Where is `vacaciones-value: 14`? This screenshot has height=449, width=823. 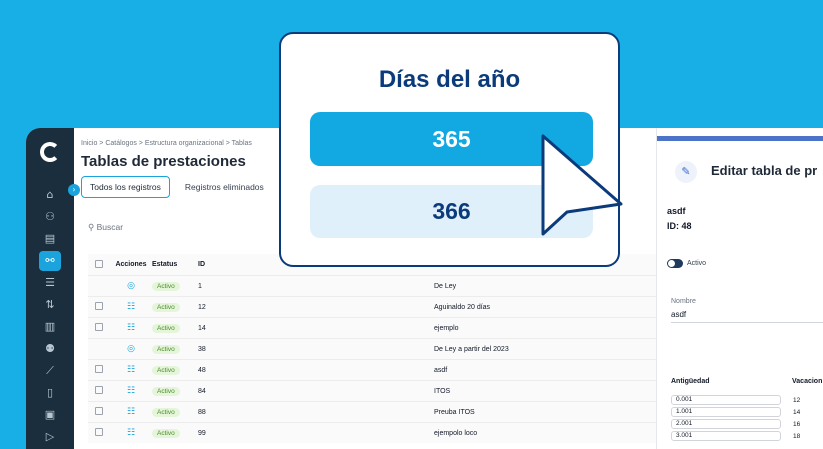 vacaciones-value: 14 is located at coordinates (797, 412).